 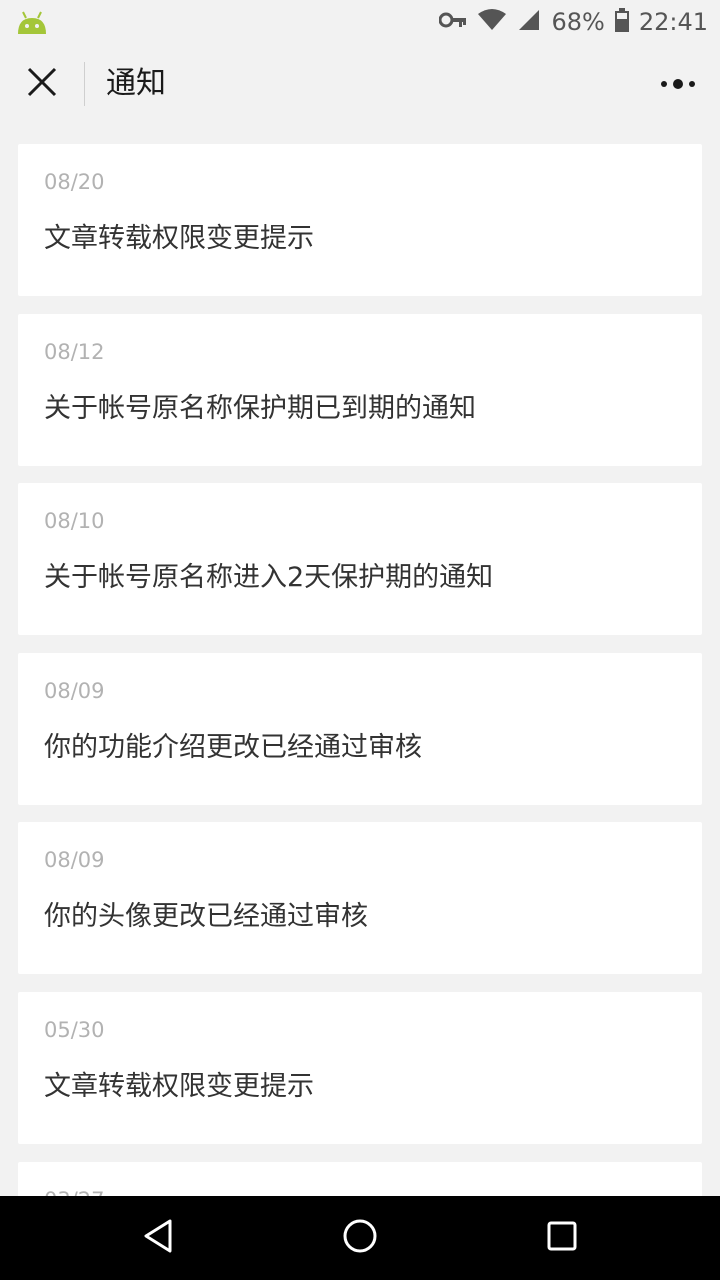 What do you see at coordinates (269, 577) in the screenshot?
I see `notification-title: 关于帐号原名称进入2天保护期的通知` at bounding box center [269, 577].